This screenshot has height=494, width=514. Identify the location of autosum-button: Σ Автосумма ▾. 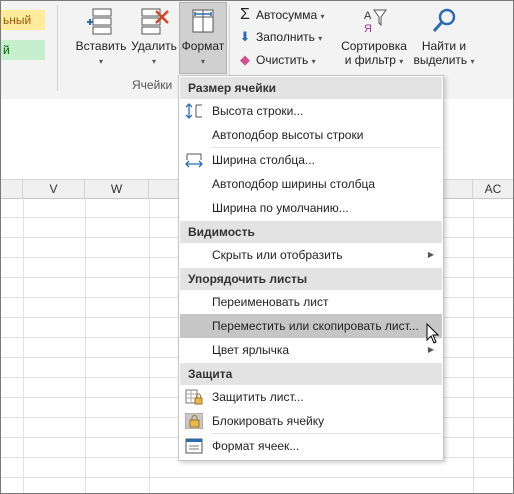
(281, 15).